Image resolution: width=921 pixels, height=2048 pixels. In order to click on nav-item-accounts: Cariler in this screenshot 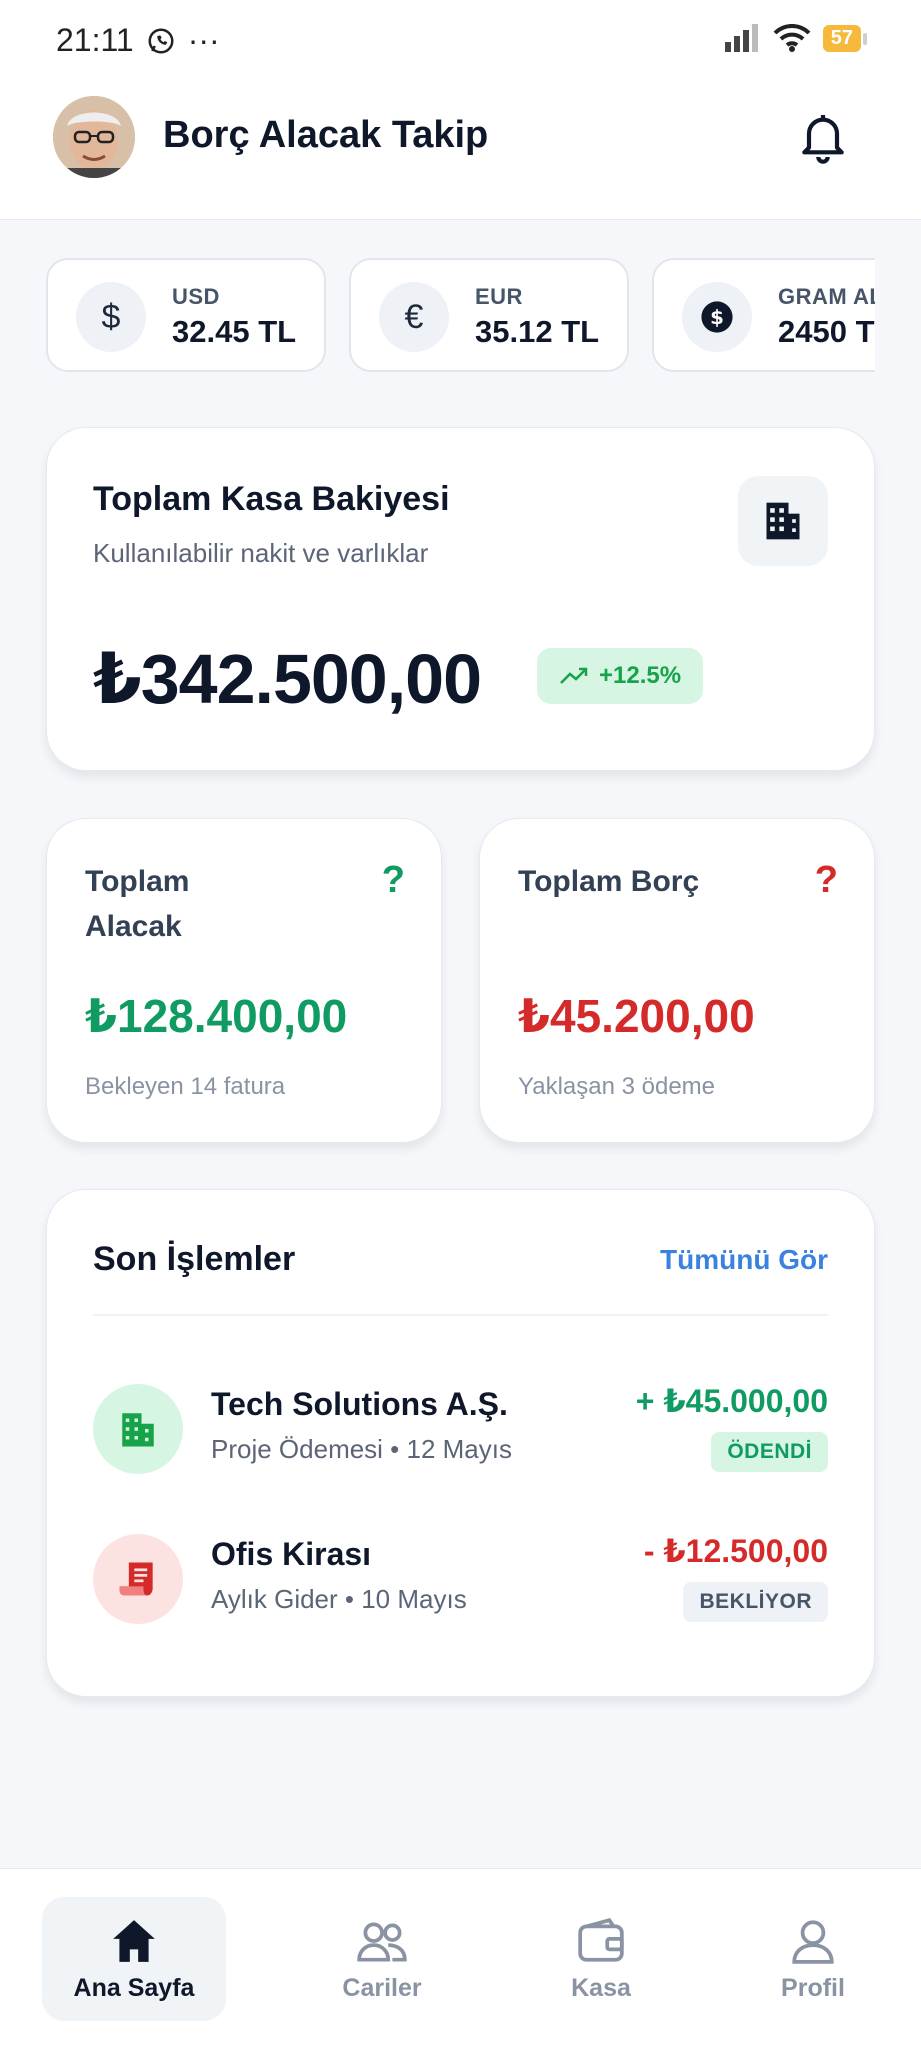, I will do `click(382, 1959)`.